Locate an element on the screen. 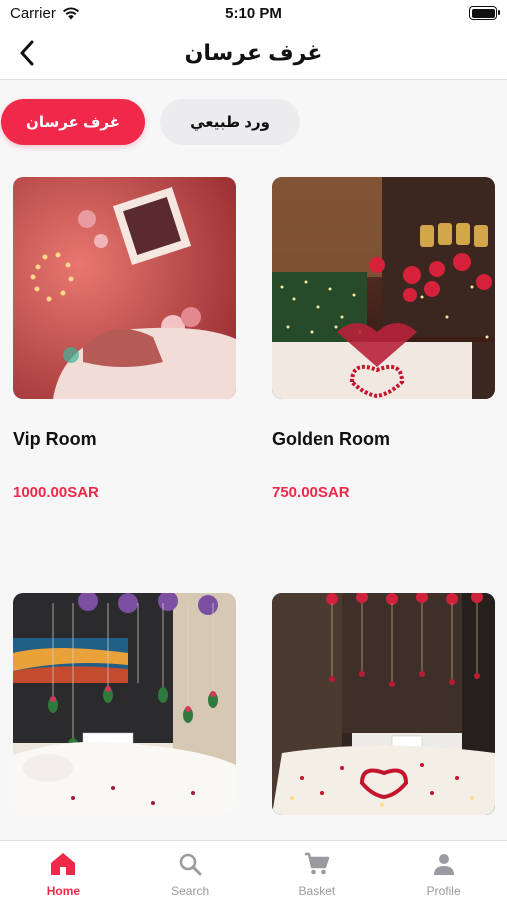  status-bar: Carrier 5:10 PM is located at coordinates (253, 14).